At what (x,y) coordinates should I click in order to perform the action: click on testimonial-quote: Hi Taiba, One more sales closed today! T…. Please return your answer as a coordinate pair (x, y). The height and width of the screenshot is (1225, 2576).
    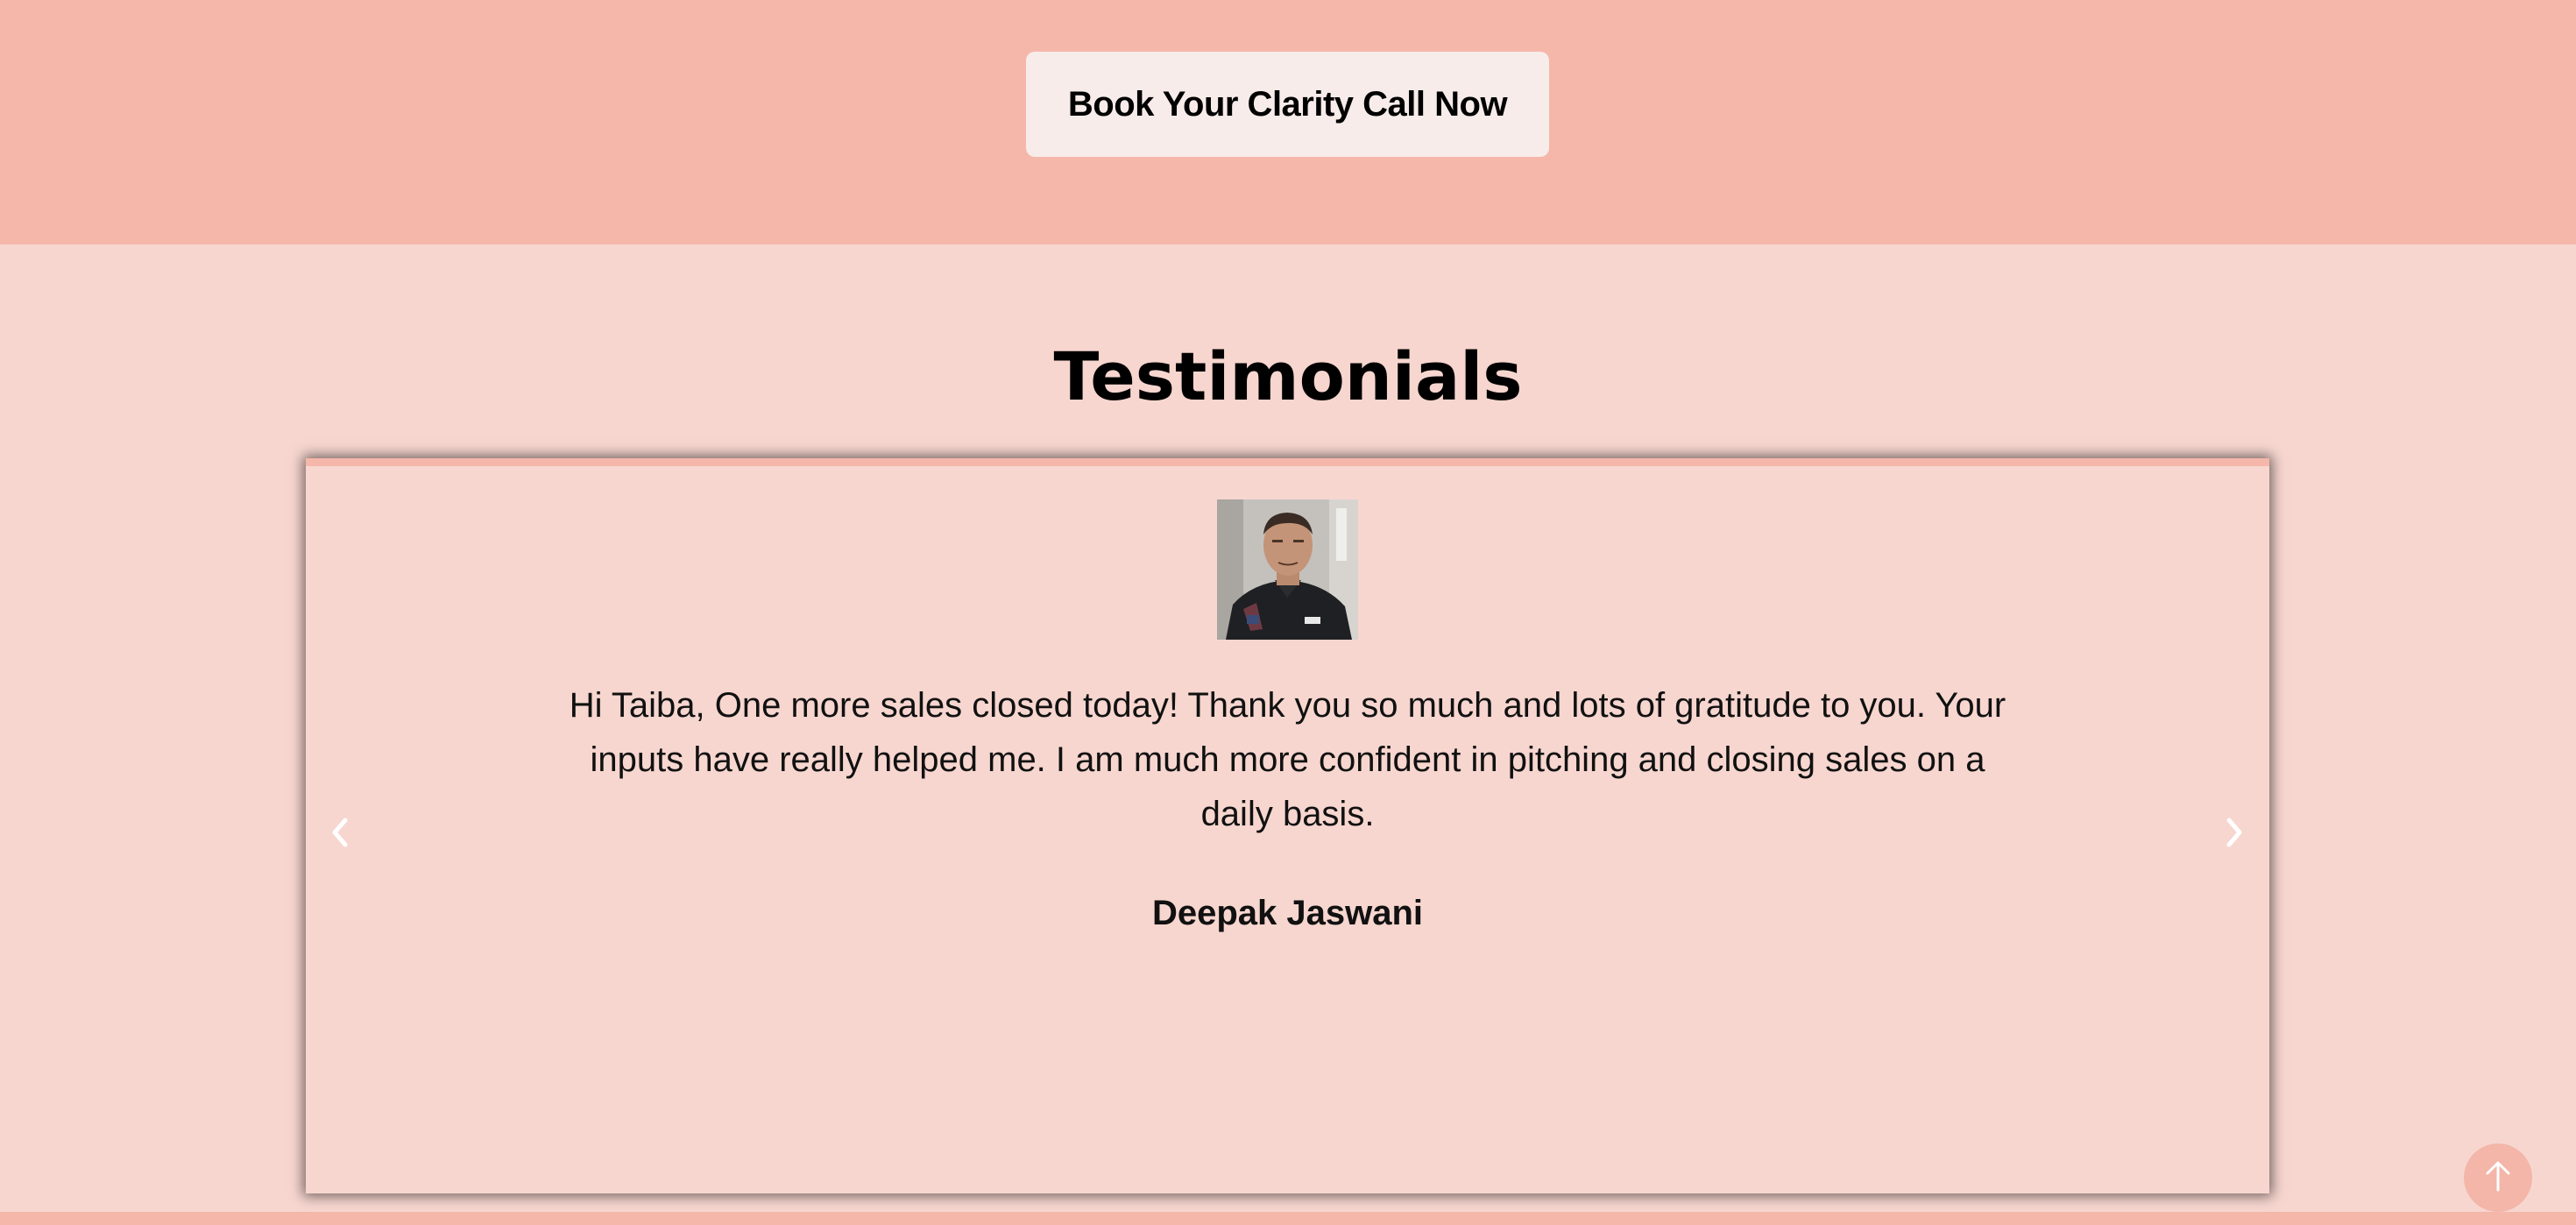
    Looking at the image, I should click on (1287, 759).